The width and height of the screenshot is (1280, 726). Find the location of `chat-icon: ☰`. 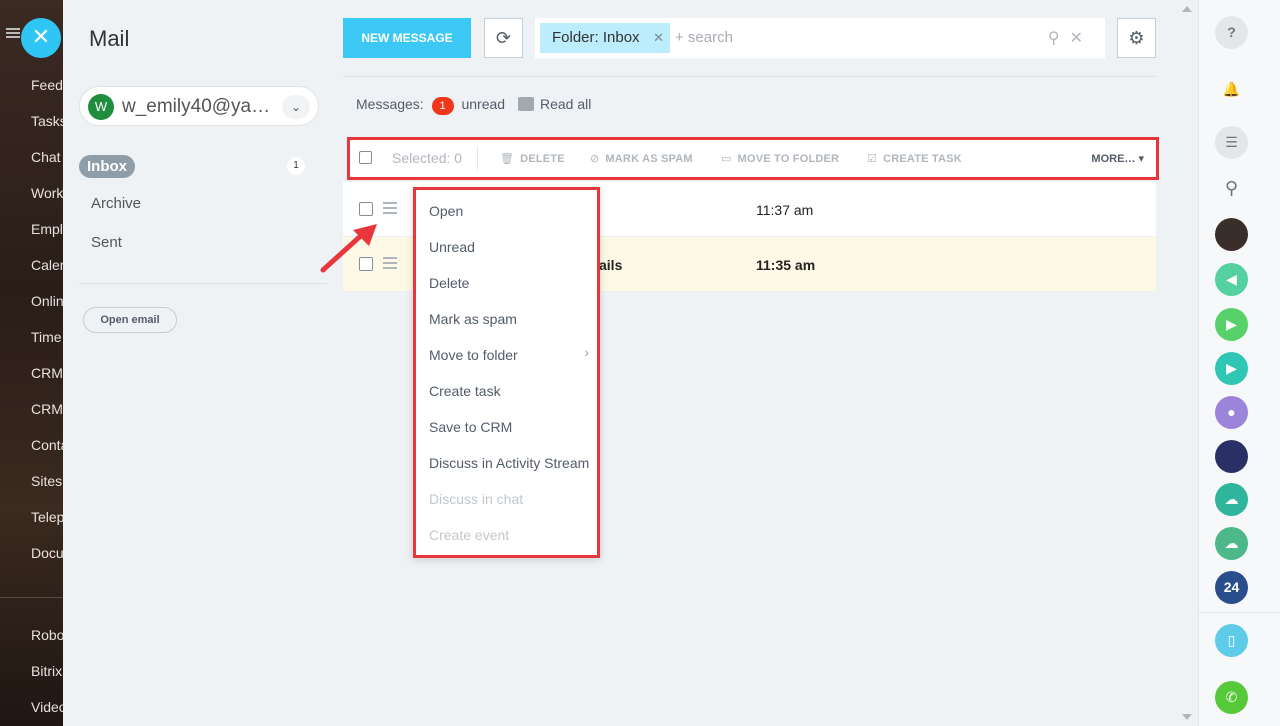

chat-icon: ☰ is located at coordinates (1231, 142).